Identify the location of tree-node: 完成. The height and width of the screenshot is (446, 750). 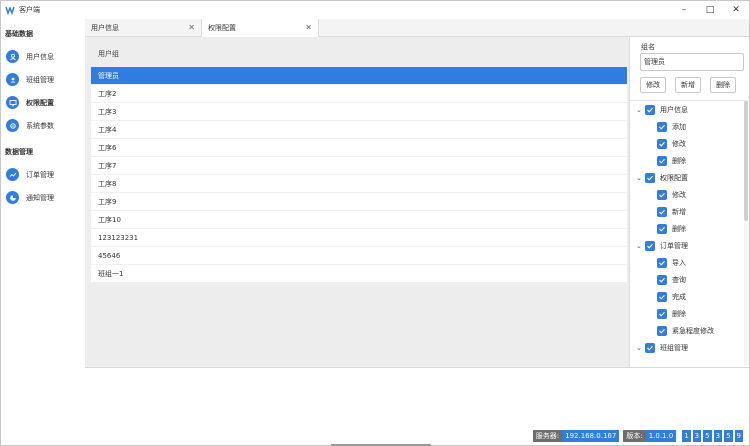
(671, 296).